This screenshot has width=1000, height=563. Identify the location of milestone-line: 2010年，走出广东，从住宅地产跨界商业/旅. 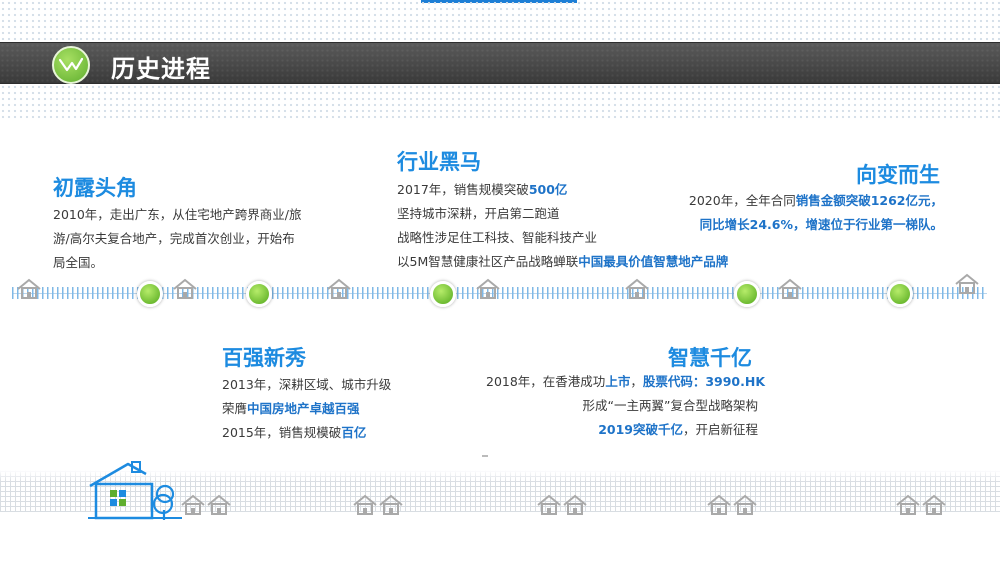
(177, 215).